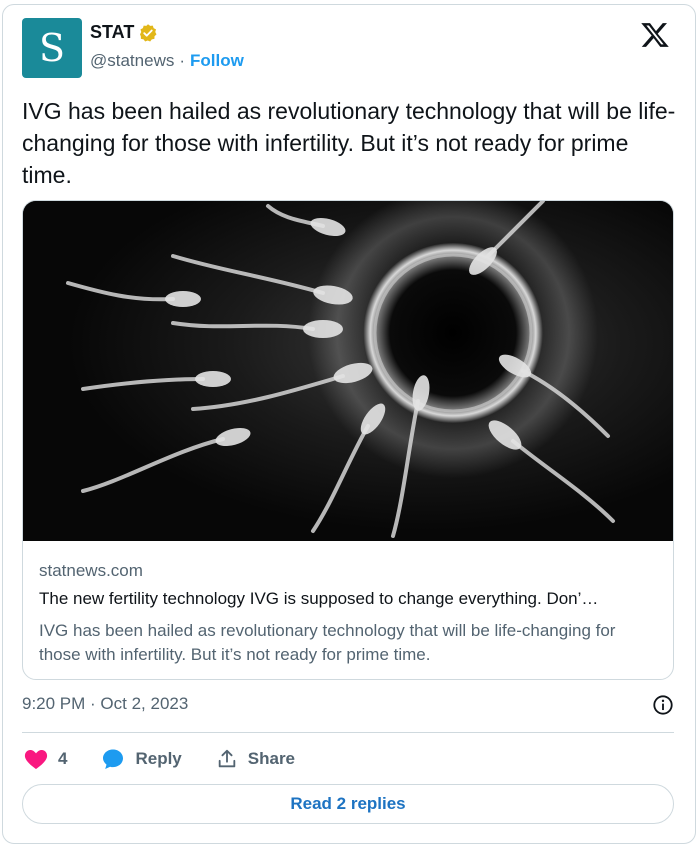  I want to click on author-handle-row: @statnews · Follow, so click(167, 61).